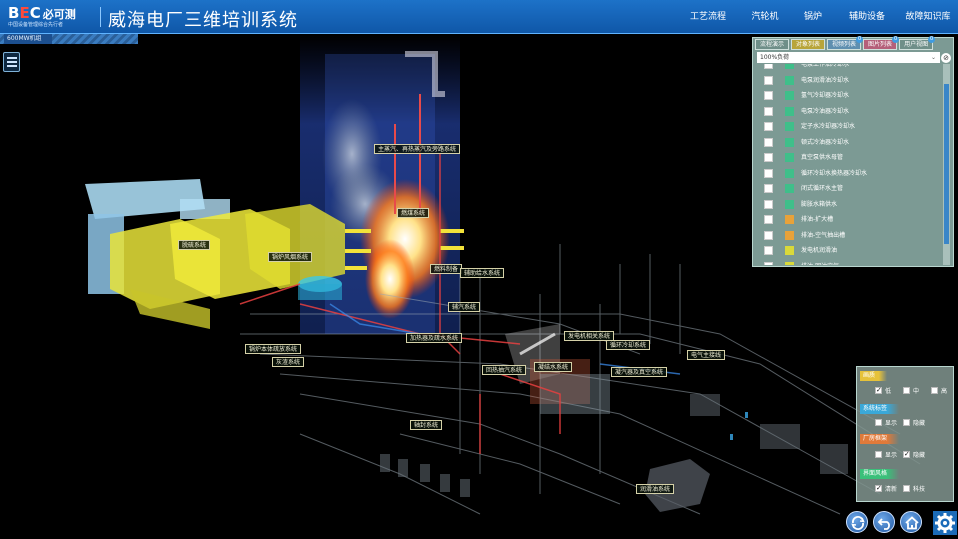 The image size is (958, 539). What do you see at coordinates (639, 372) in the screenshot?
I see `label-vacuum: 凝汽器及真空系统` at bounding box center [639, 372].